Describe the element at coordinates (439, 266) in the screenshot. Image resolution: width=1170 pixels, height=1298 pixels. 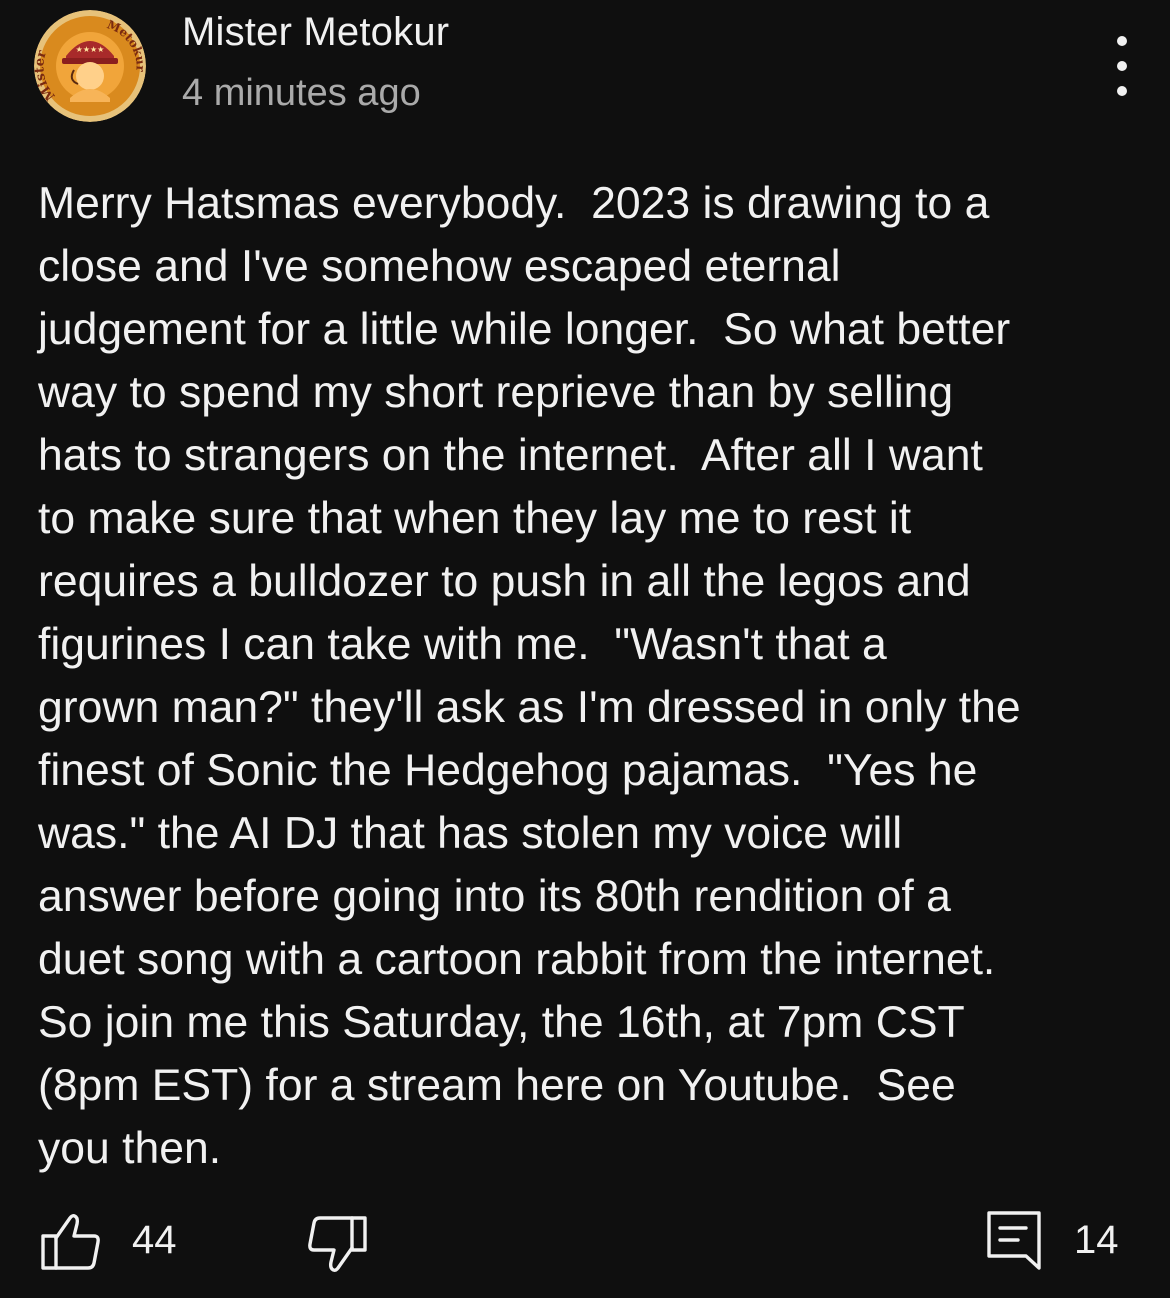
I see `post-body-line: close and I've somehow escaped eternal` at that location.